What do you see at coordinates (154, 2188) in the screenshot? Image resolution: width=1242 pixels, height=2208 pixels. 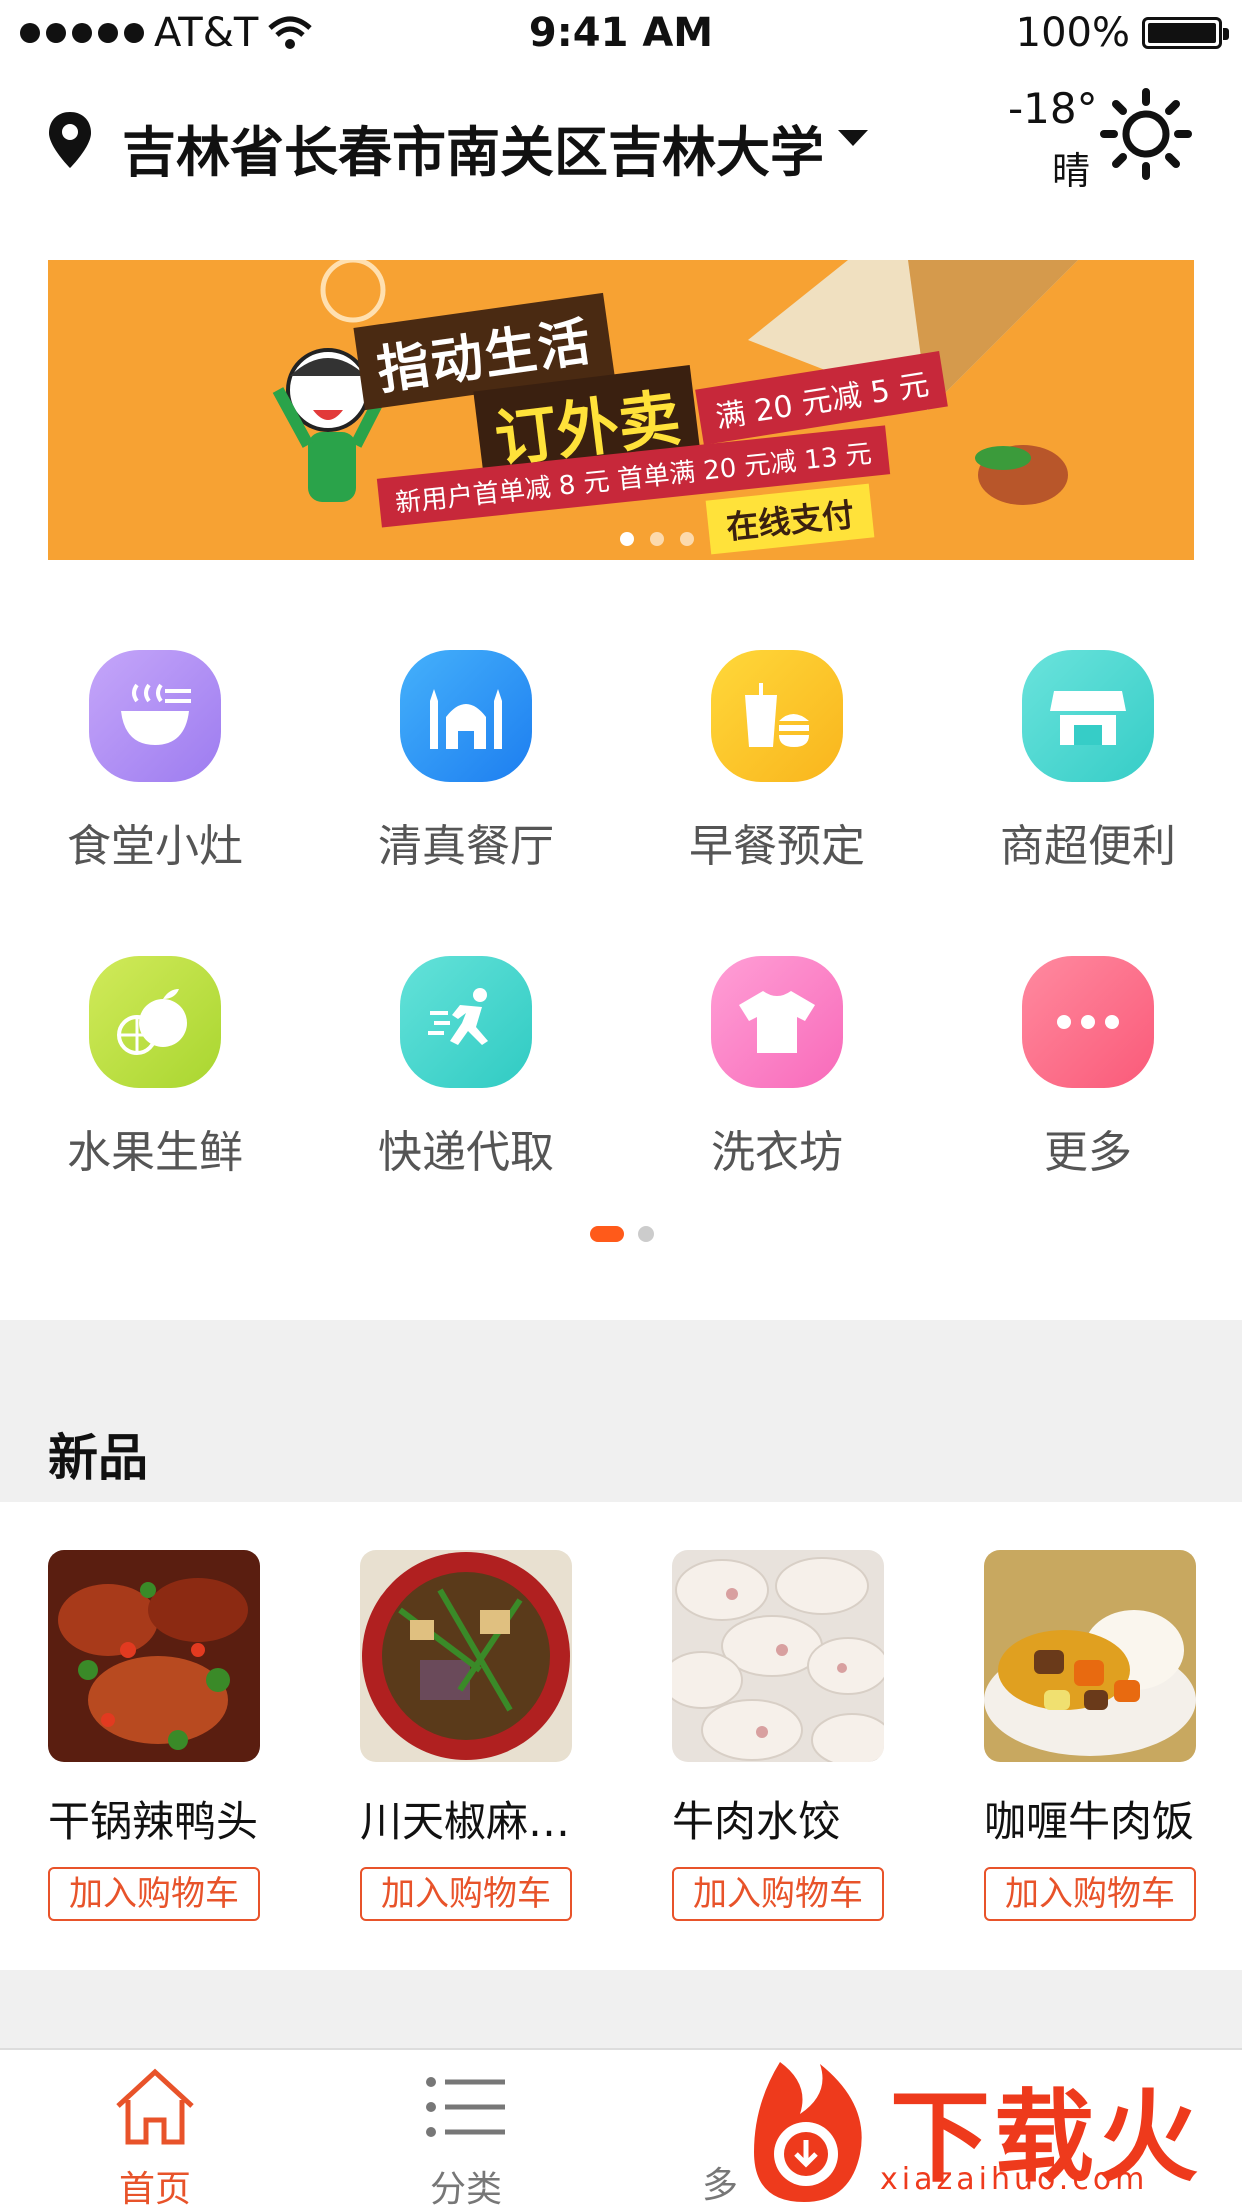 I see `tab-label: 首页` at bounding box center [154, 2188].